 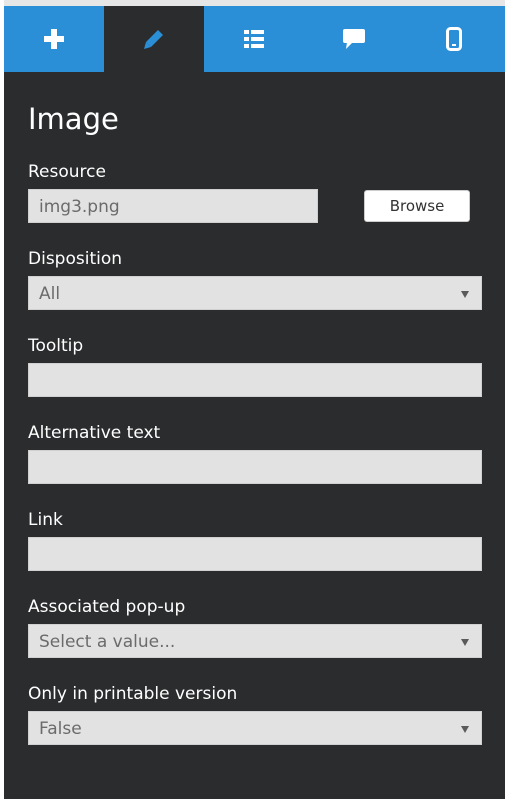 I want to click on link-group: Link, so click(x=255, y=540).